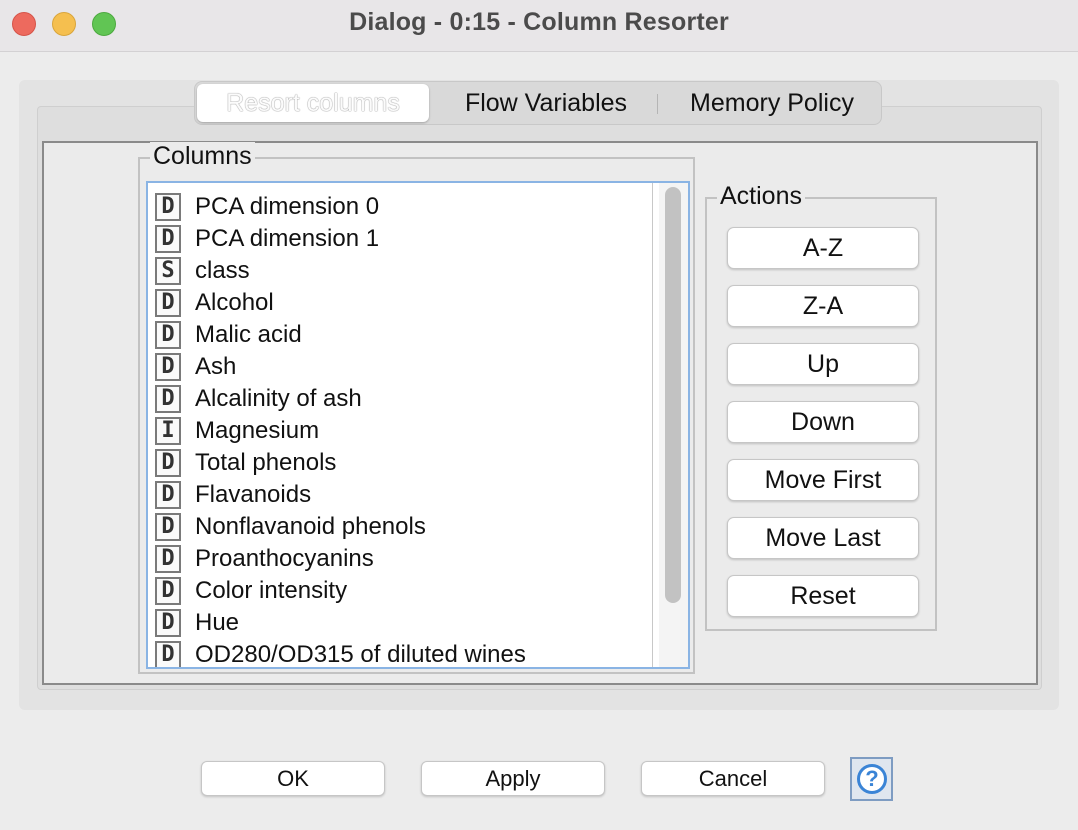 The image size is (1078, 830). Describe the element at coordinates (823, 248) in the screenshot. I see `sort-a-z-button: A-Z` at that location.